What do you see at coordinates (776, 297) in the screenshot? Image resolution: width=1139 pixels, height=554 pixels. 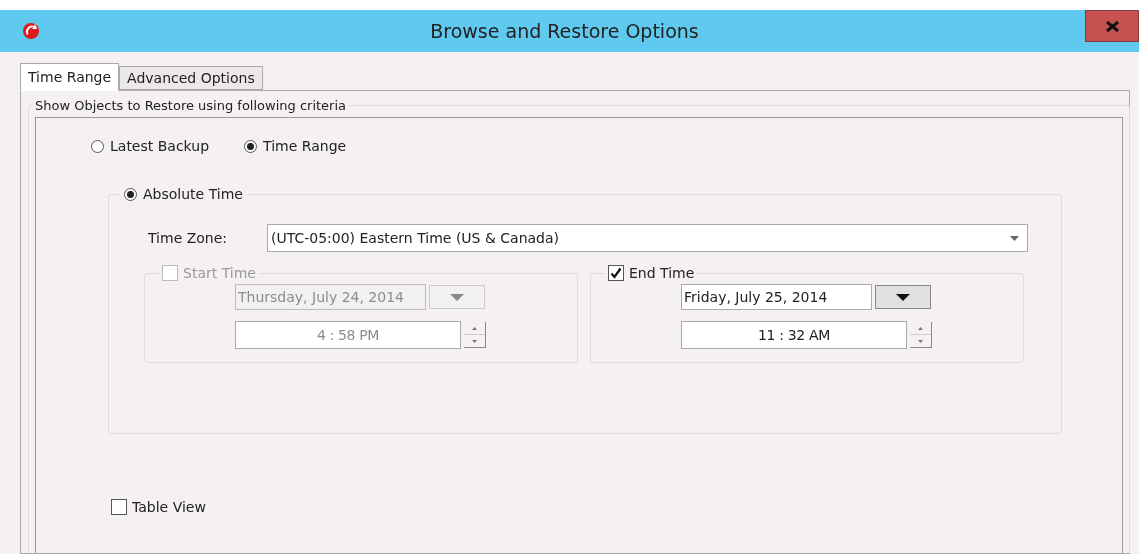 I see `date-field: Friday, July 25, 2014` at bounding box center [776, 297].